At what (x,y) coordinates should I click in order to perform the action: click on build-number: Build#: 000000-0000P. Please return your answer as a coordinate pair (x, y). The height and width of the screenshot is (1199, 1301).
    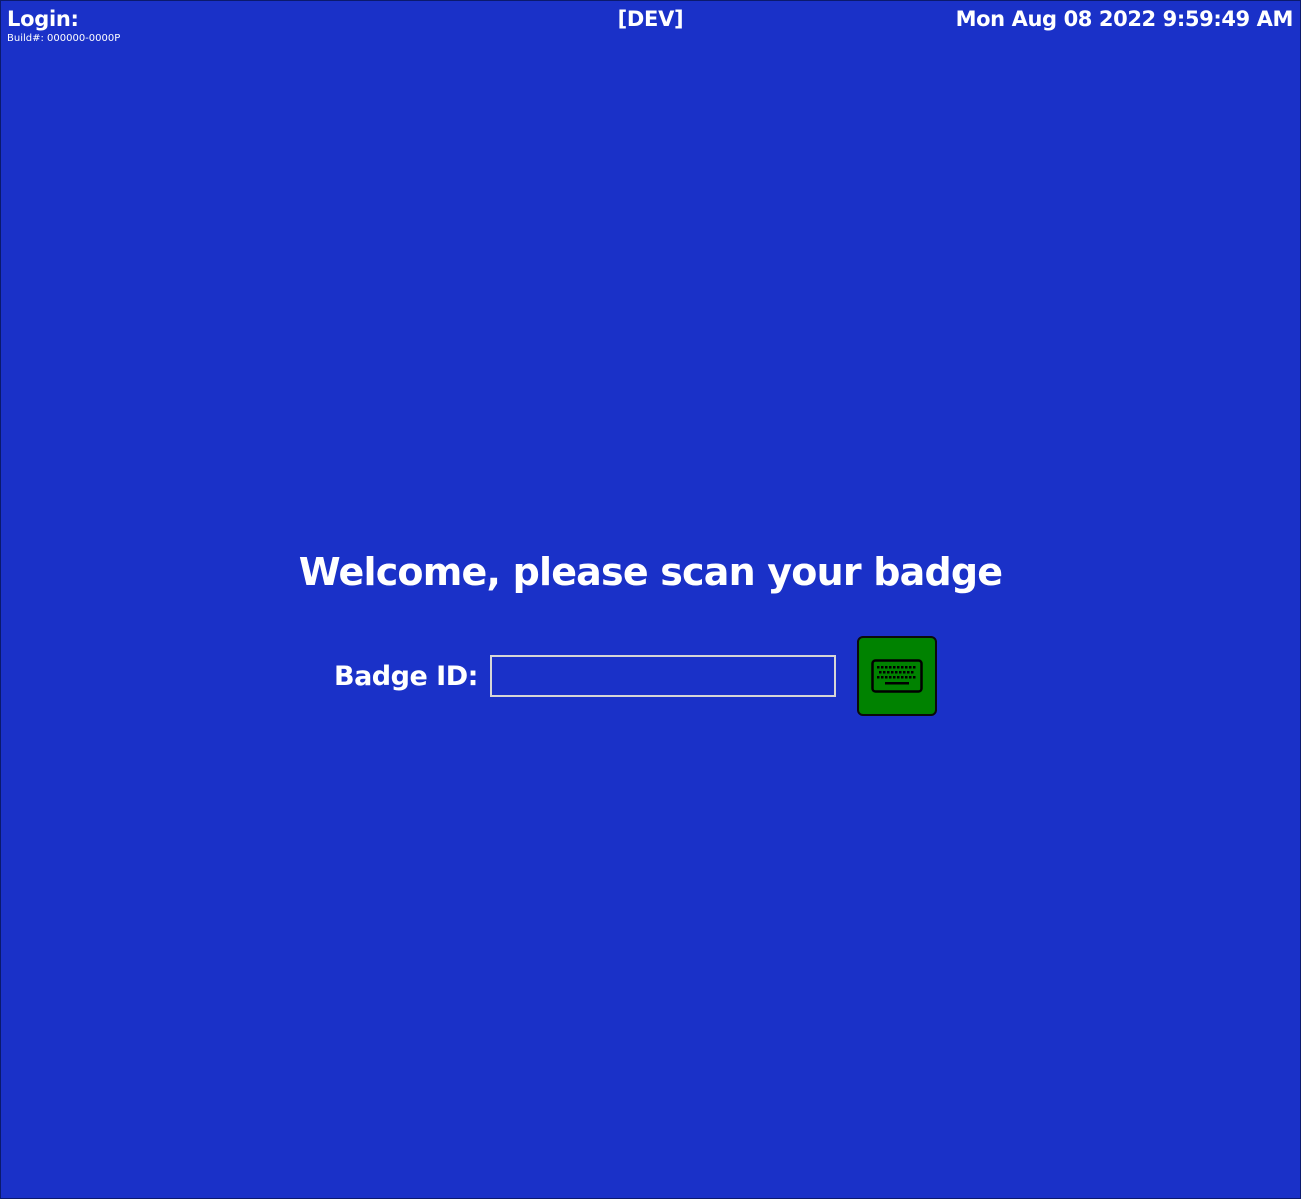
    Looking at the image, I should click on (64, 38).